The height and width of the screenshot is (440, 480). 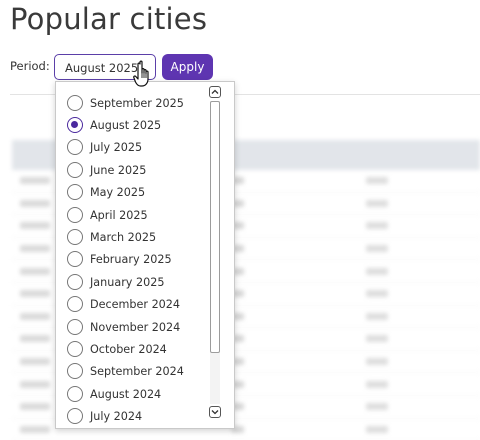 I want to click on dropdown-option: February 2025, so click(x=119, y=259).